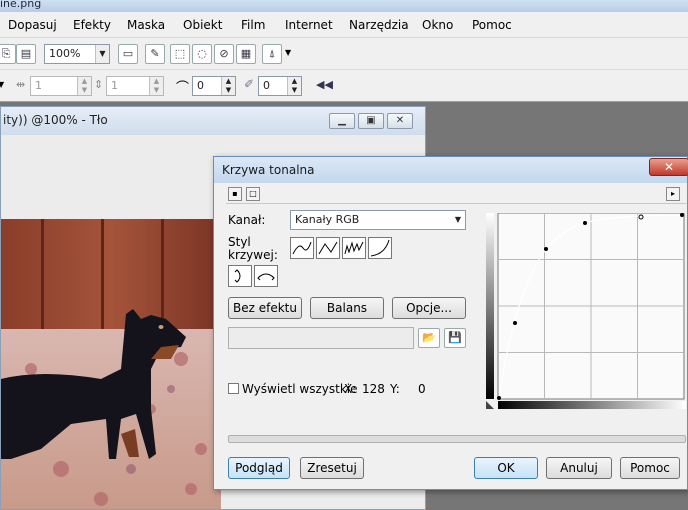 This screenshot has height=510, width=688. What do you see at coordinates (249, 84) in the screenshot?
I see `feather-icon: ✐` at bounding box center [249, 84].